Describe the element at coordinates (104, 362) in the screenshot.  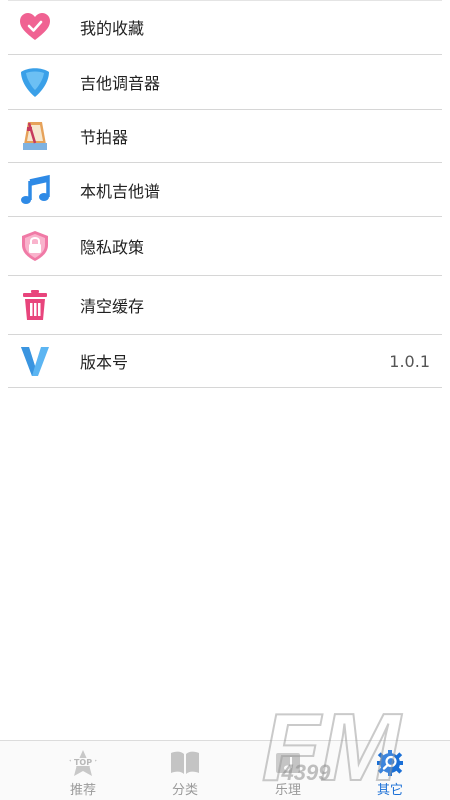
I see `menu-item-label: 版本号` at that location.